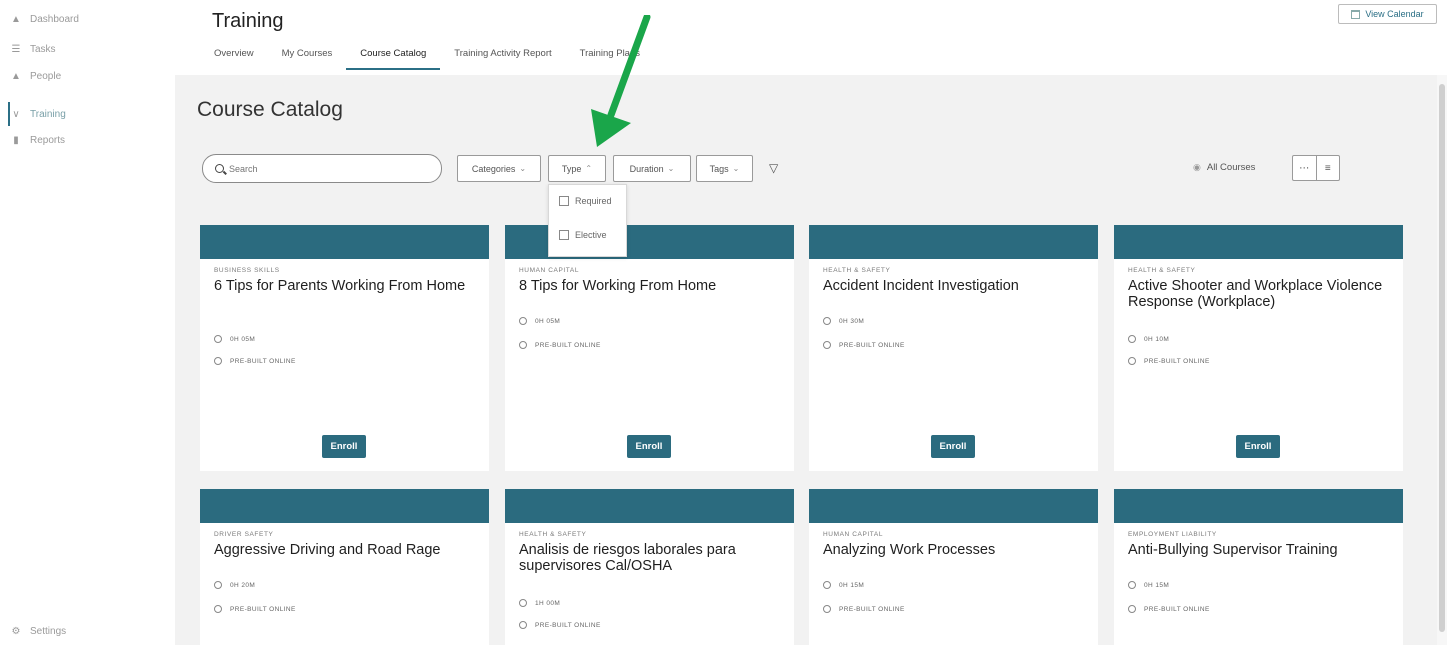 This screenshot has height=645, width=1450. I want to click on tab-course-catalog: Course Catalog, so click(393, 59).